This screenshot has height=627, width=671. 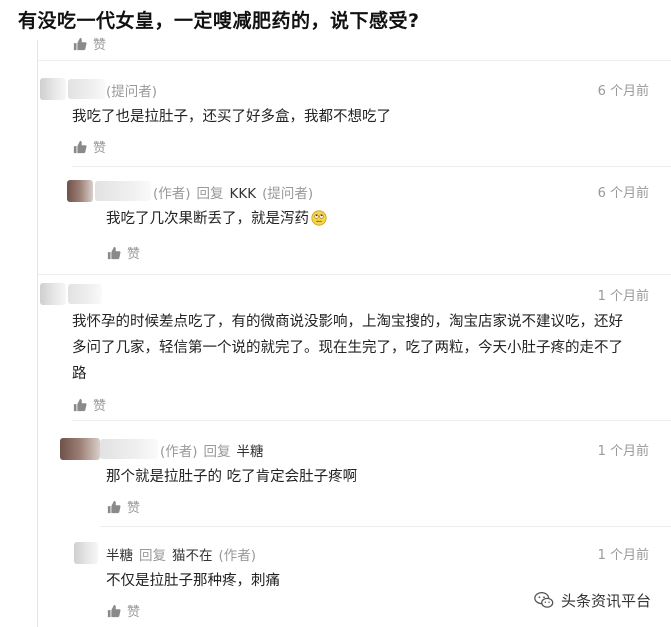 I want to click on wechat-icon, so click(x=544, y=600).